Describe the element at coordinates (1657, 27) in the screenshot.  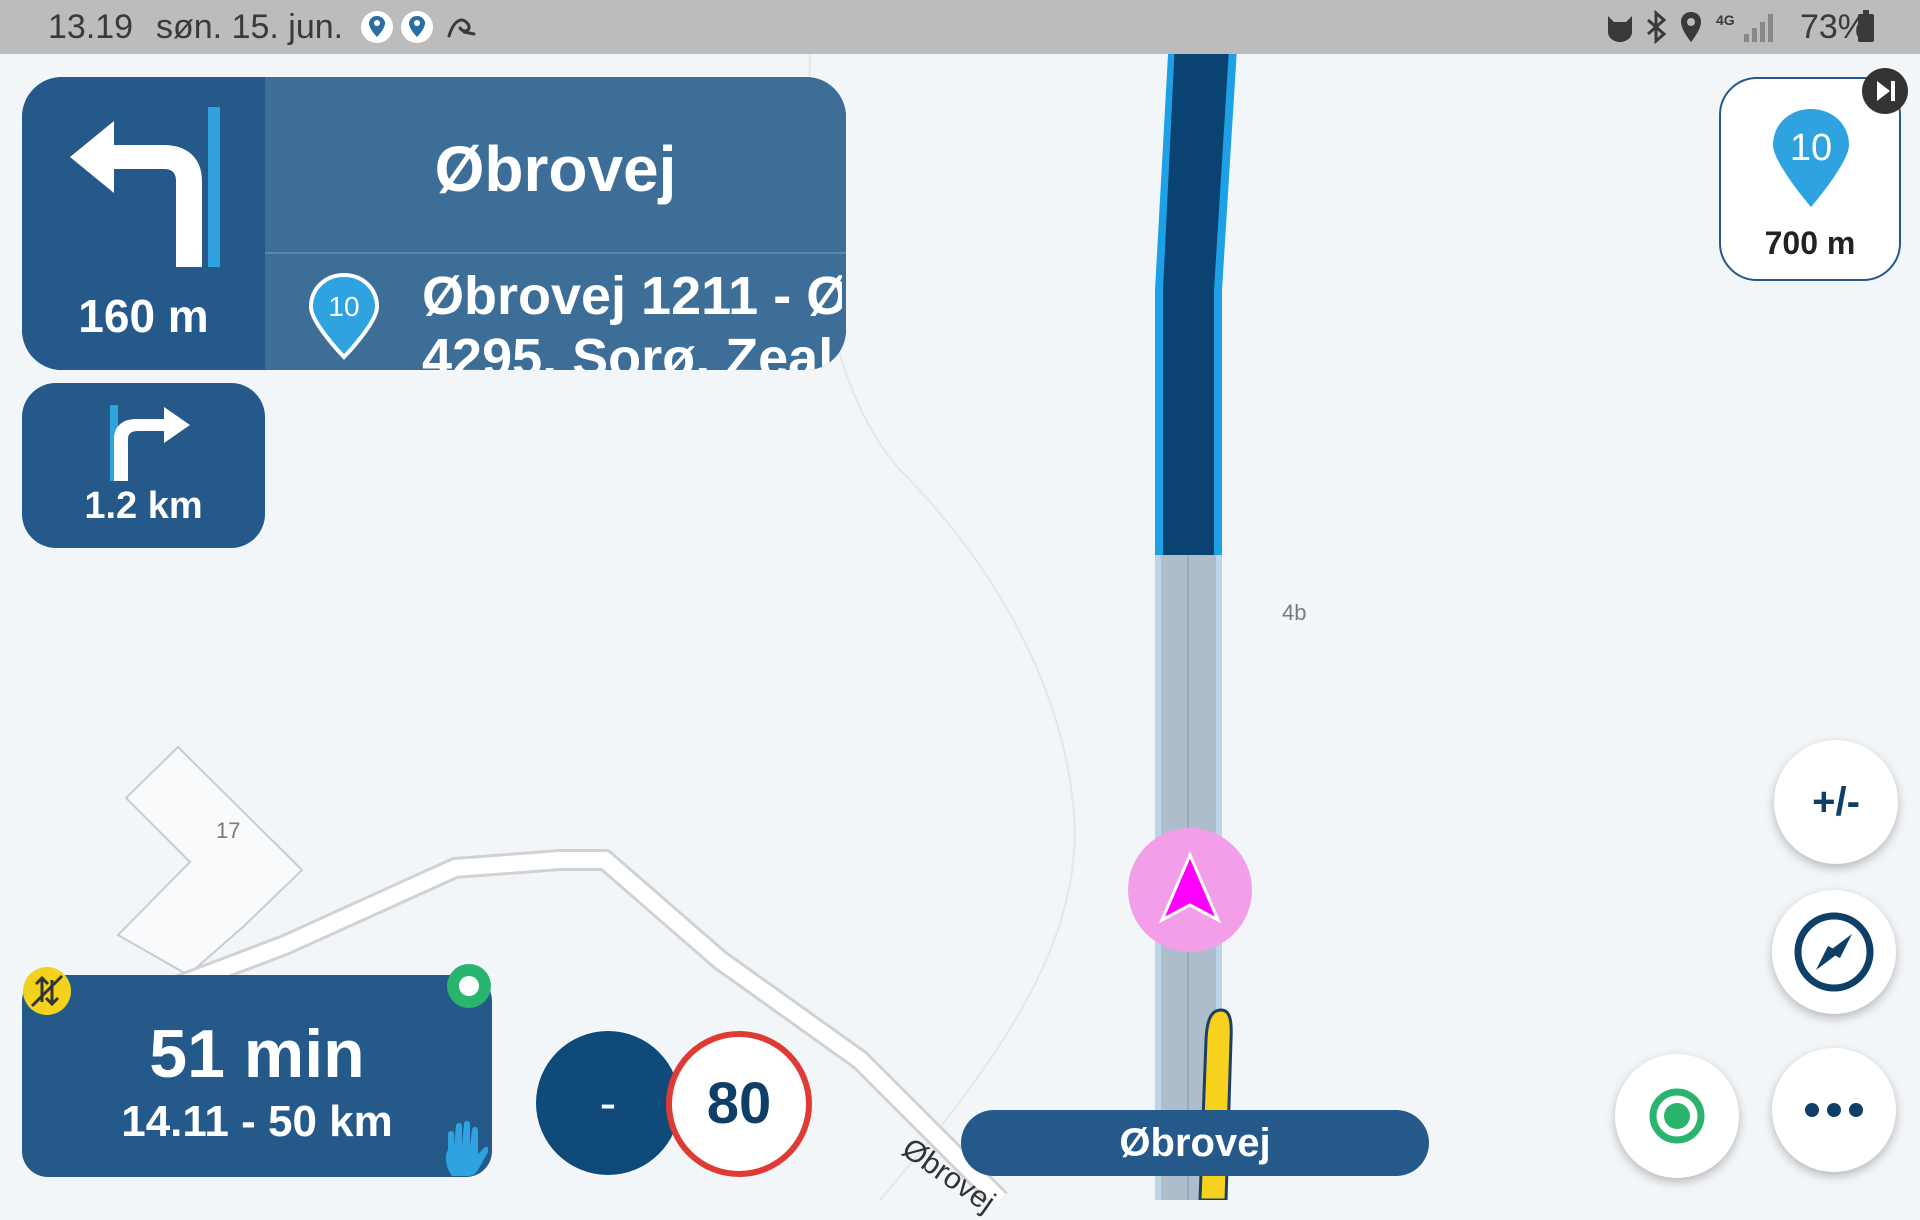
I see `bluetooth-icon` at that location.